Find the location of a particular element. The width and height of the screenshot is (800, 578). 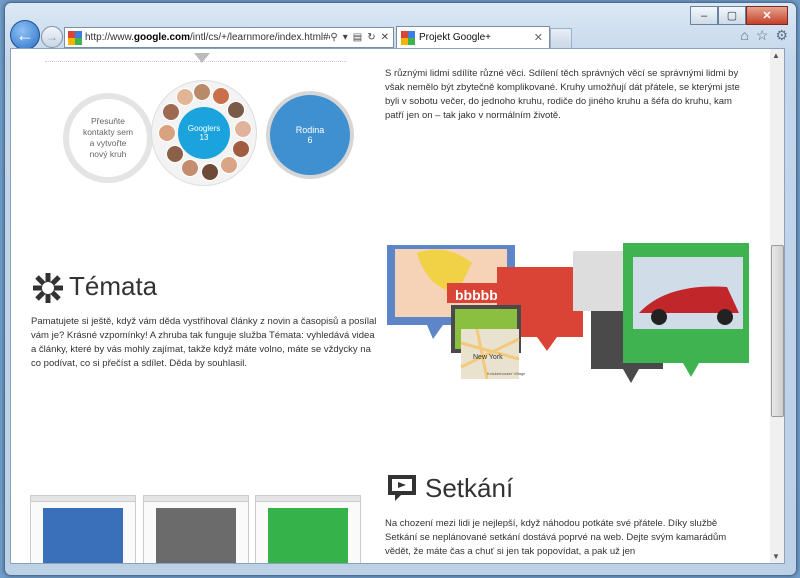

tab-projekt-google-plus: Projekt Google+ ✕ is located at coordinates (473, 37).